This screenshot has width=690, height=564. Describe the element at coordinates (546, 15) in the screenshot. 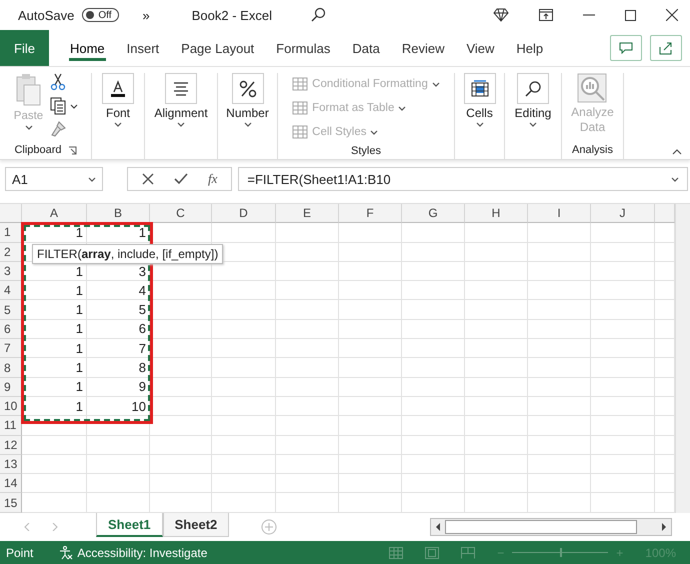

I see `ribbon-display-icon` at that location.